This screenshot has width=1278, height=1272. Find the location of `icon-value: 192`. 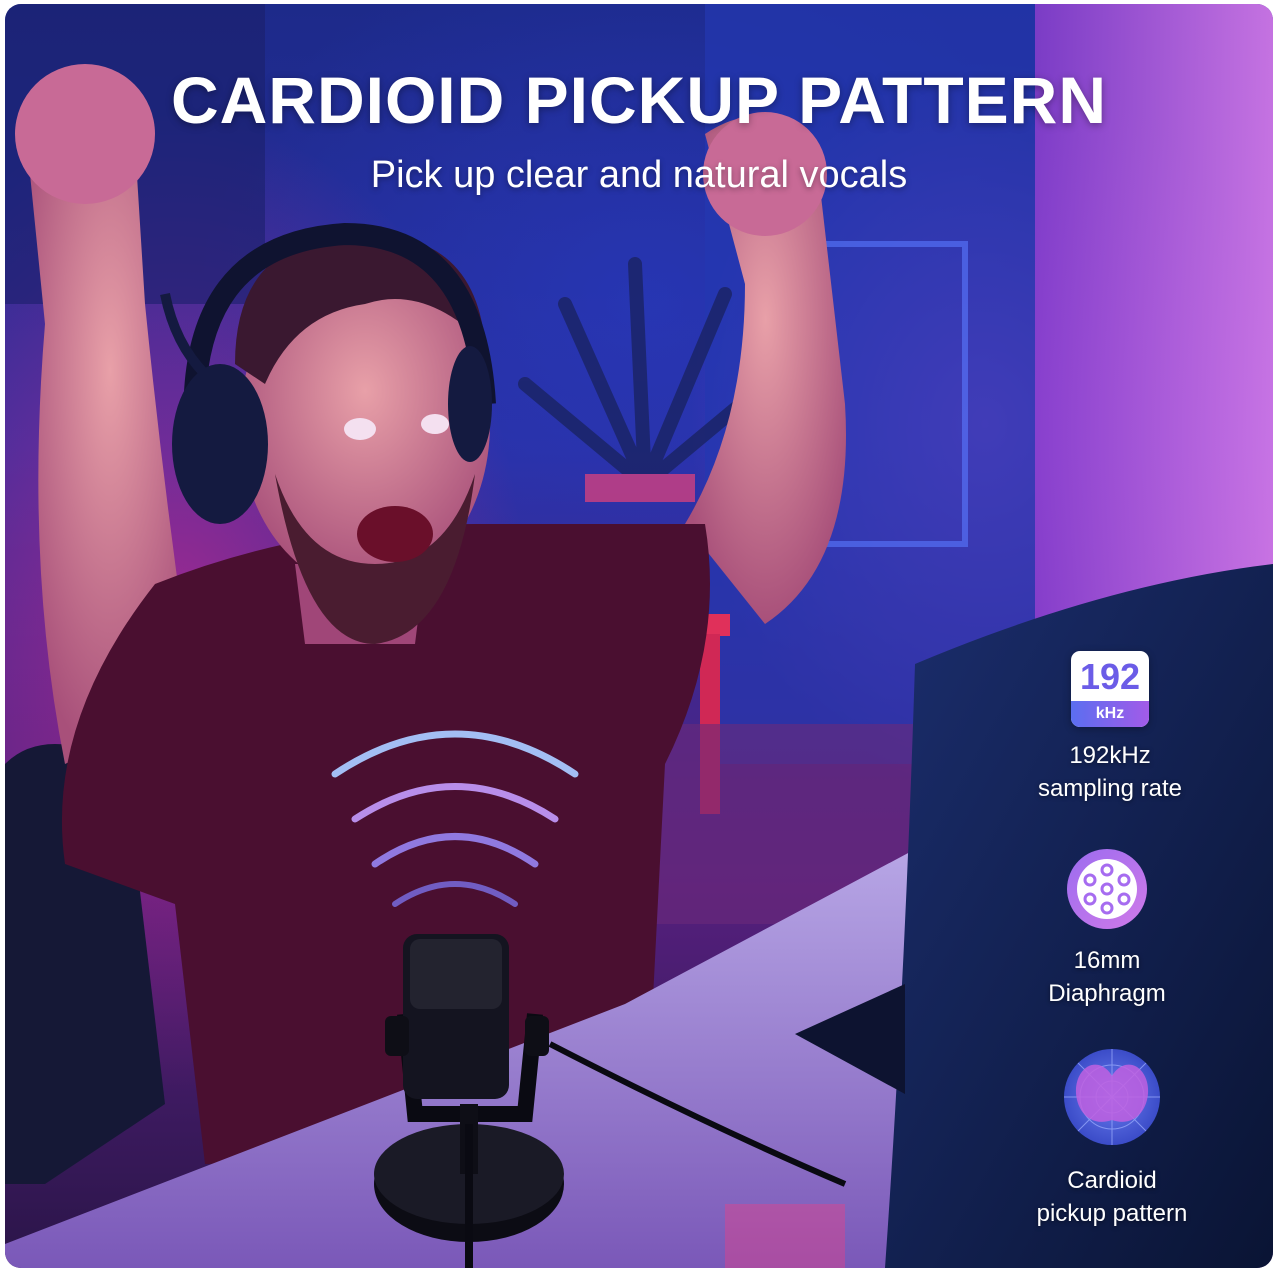

icon-value: 192 is located at coordinates (1110, 676).